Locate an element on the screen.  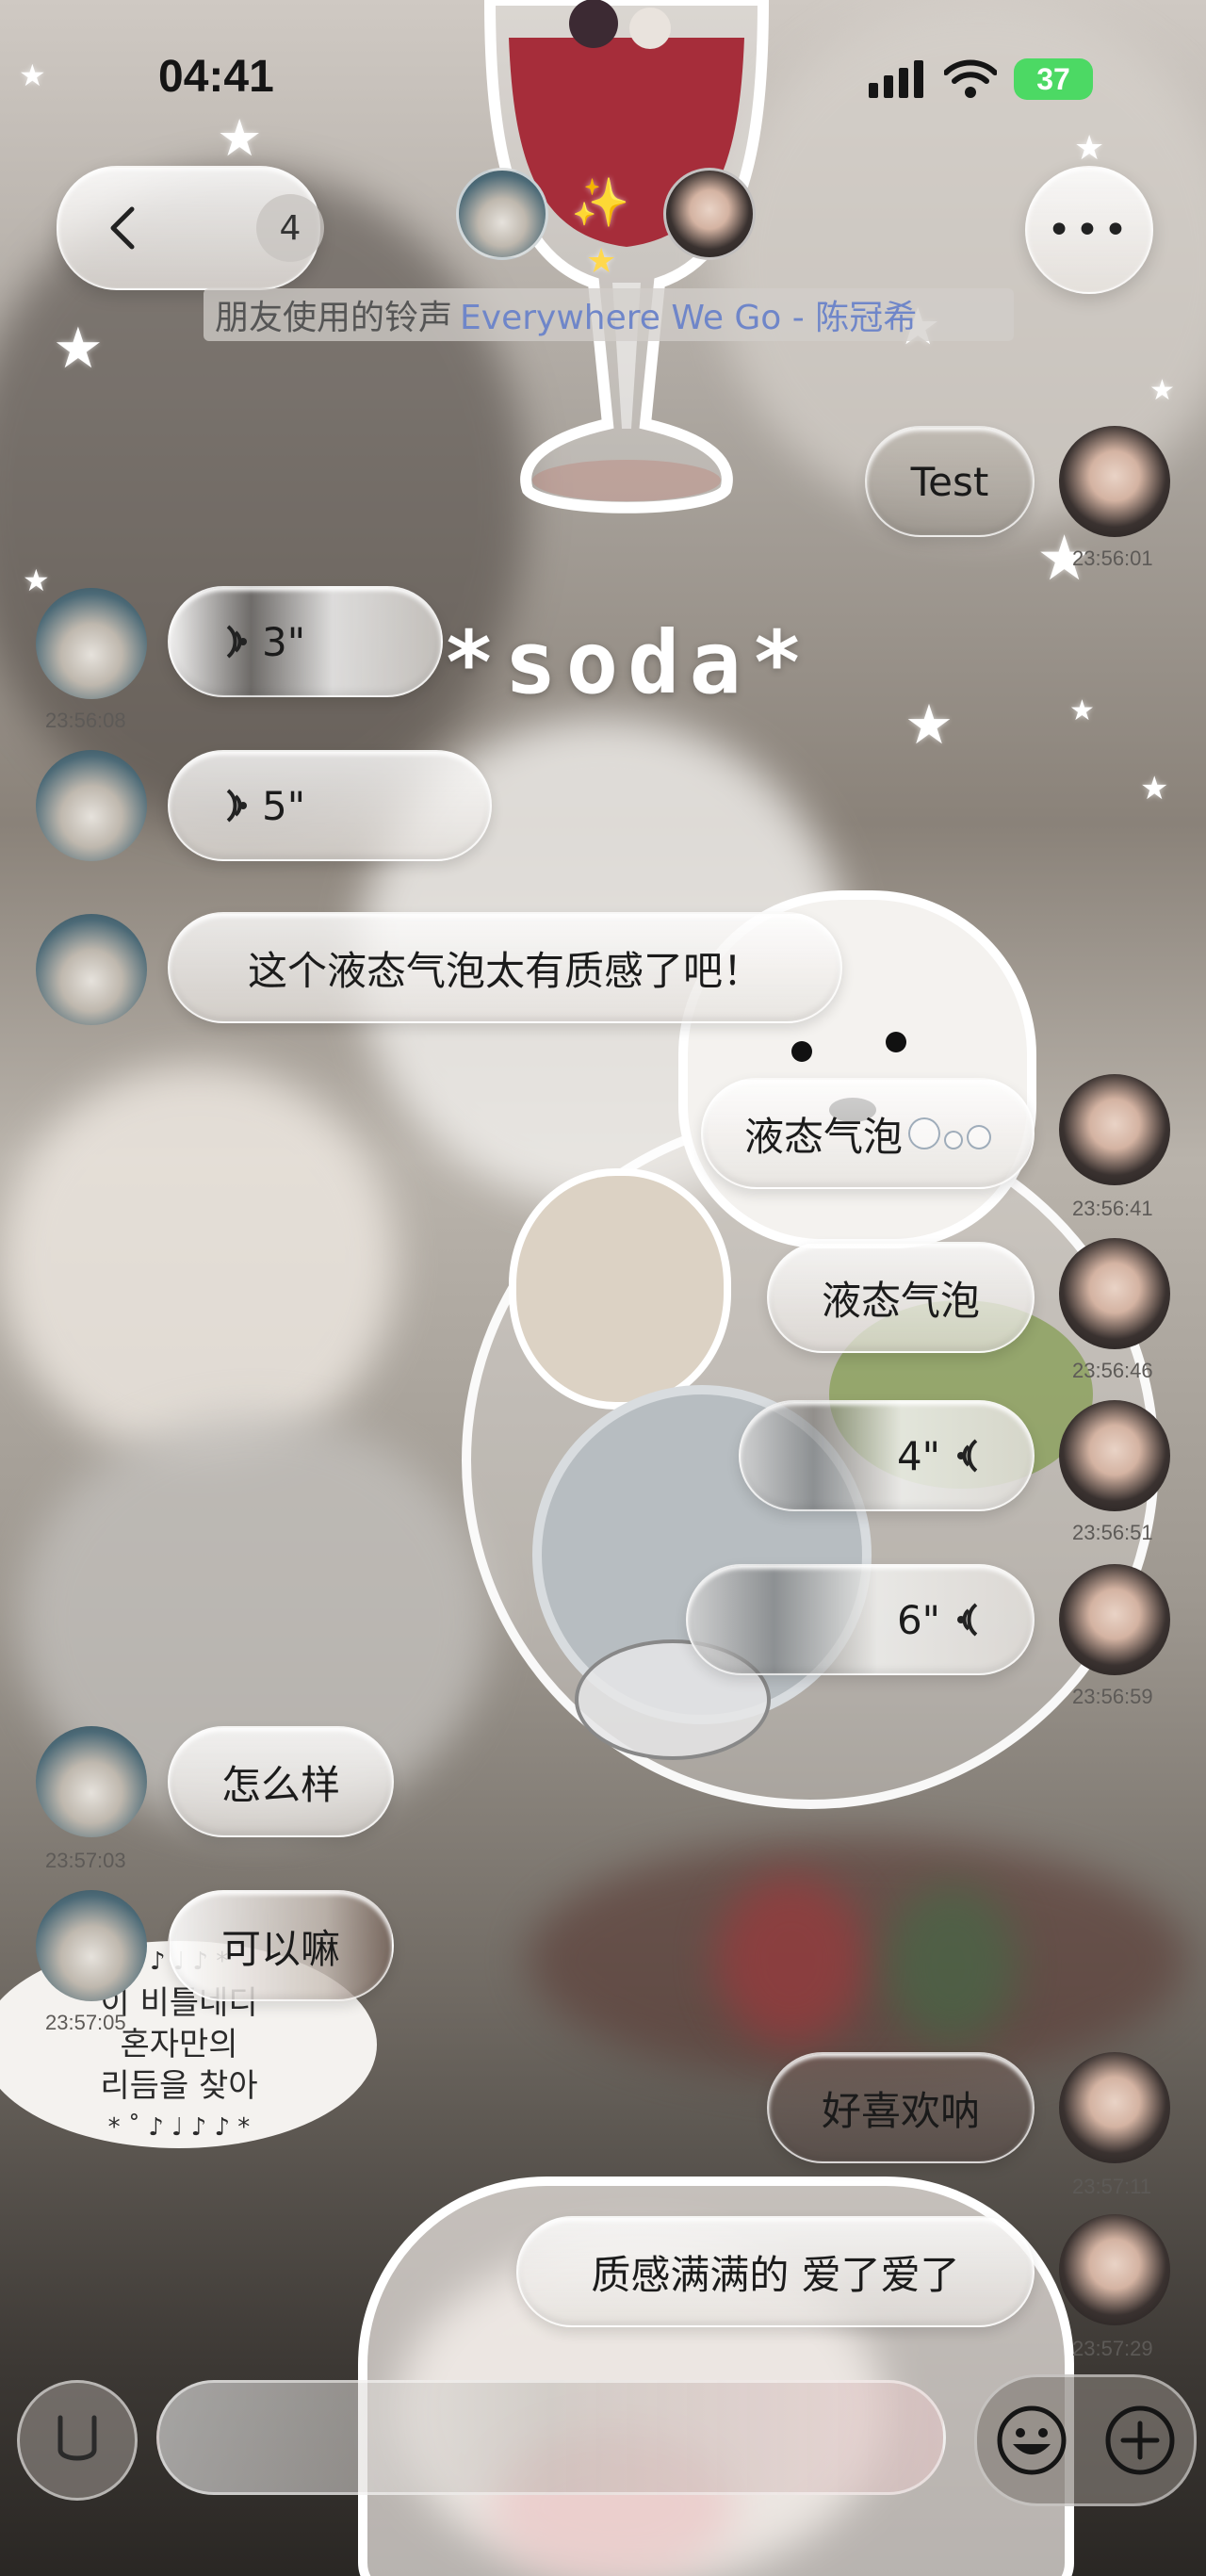
message-text: 怎么样 is located at coordinates (280, 1784).